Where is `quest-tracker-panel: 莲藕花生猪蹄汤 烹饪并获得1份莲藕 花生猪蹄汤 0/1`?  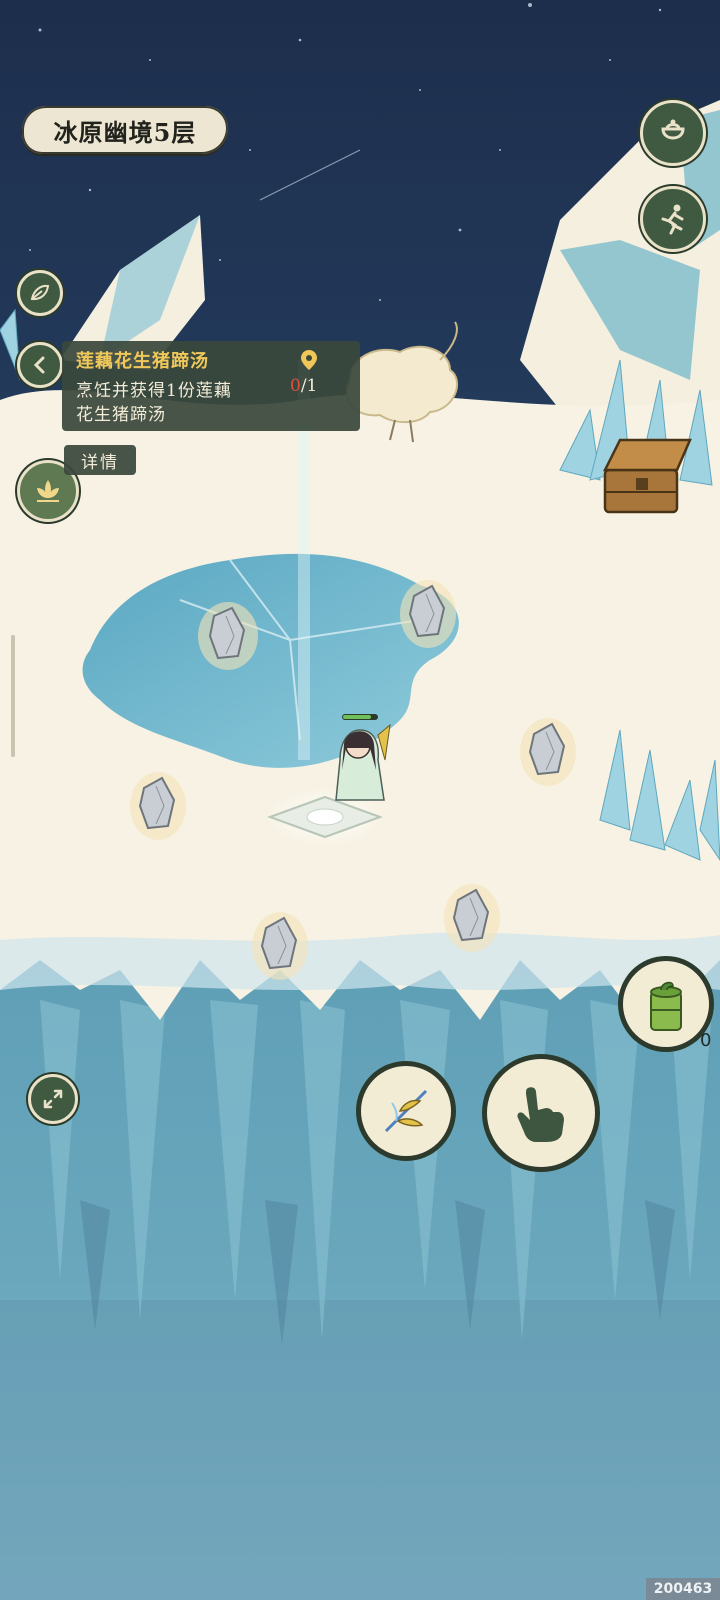 quest-tracker-panel: 莲藕花生猪蹄汤 烹饪并获得1份莲藕 花生猪蹄汤 0/1 is located at coordinates (211, 386).